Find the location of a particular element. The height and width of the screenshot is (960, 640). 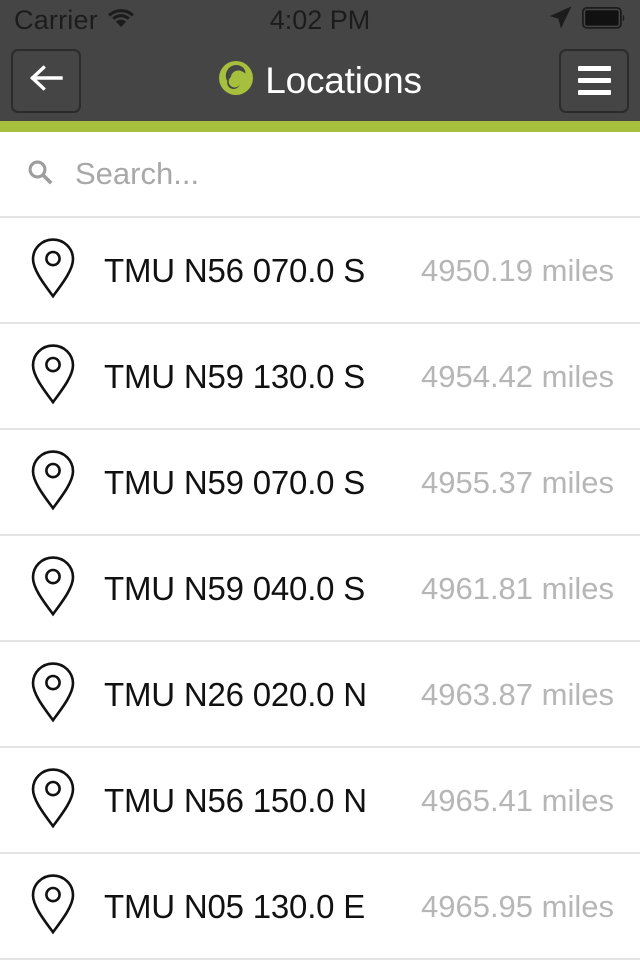

list-item: TMU N59 070.0 S 4955.37 miles is located at coordinates (320, 483).